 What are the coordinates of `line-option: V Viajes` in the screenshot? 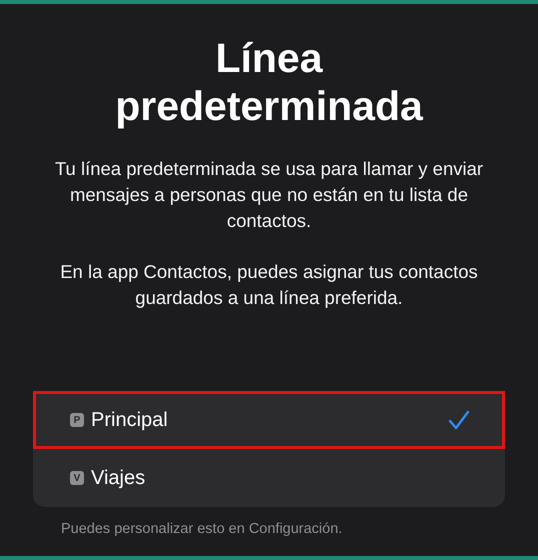 It's located at (269, 478).